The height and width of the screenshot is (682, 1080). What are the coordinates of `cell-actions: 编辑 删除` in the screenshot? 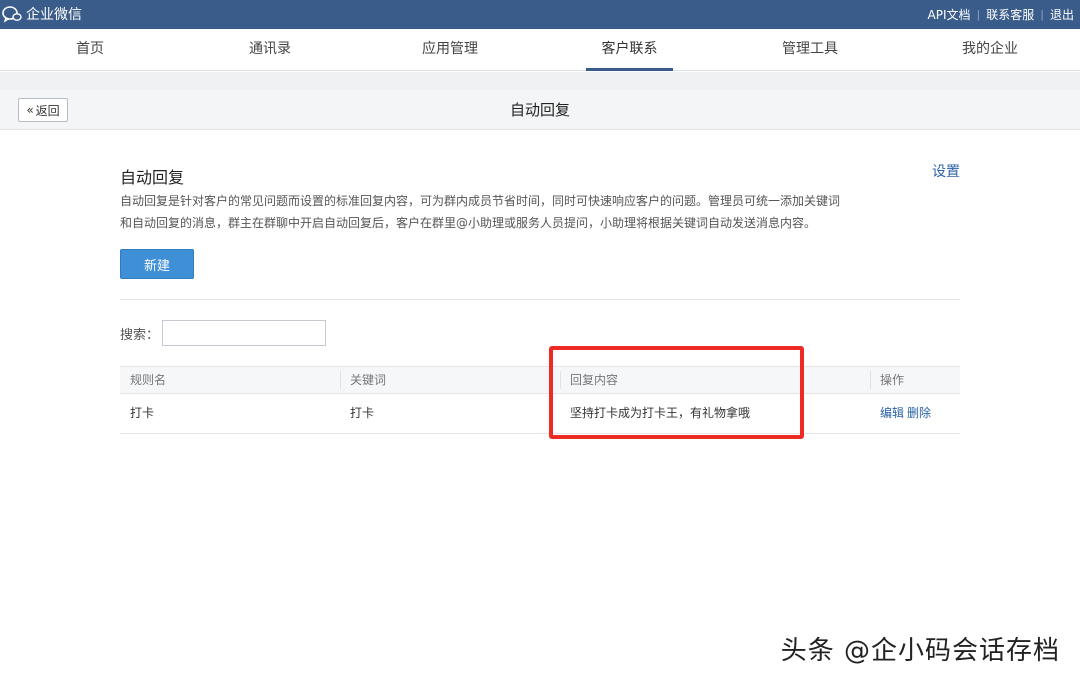 It's located at (915, 413).